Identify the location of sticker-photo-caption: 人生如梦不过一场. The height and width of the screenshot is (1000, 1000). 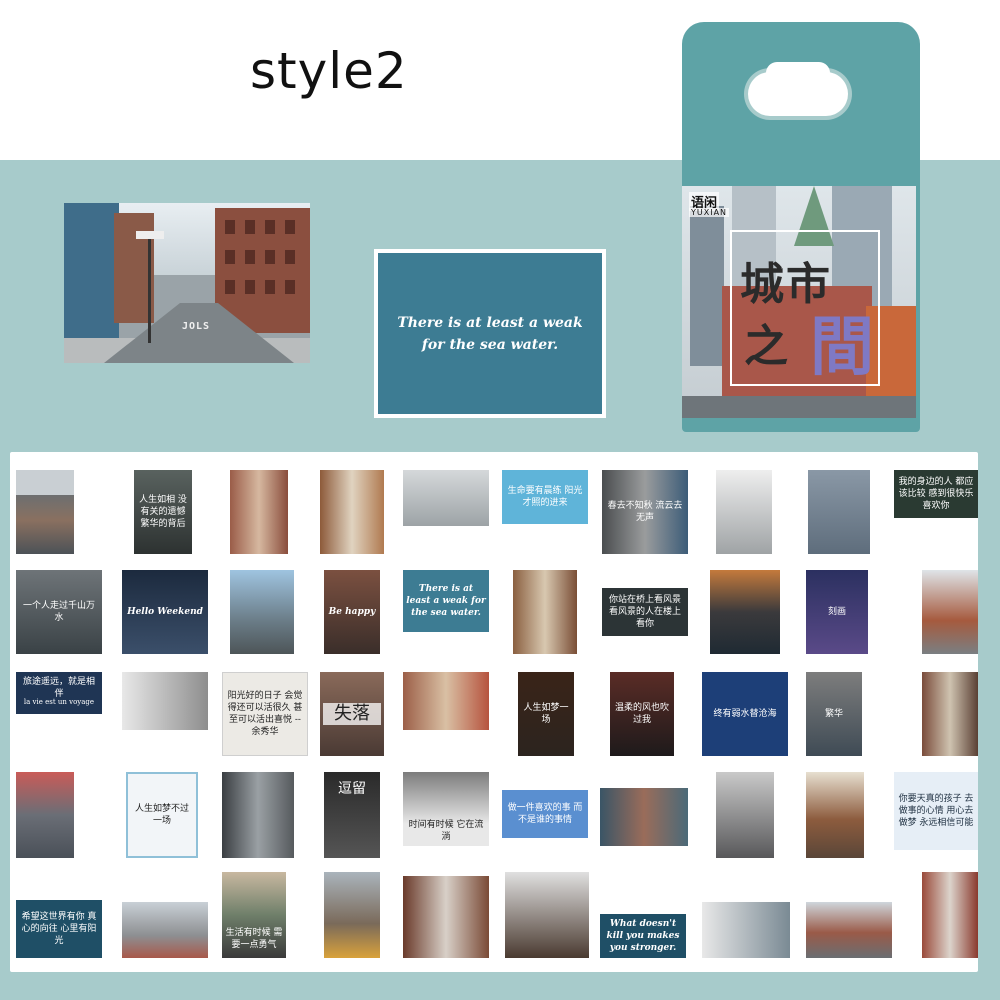
(162, 815).